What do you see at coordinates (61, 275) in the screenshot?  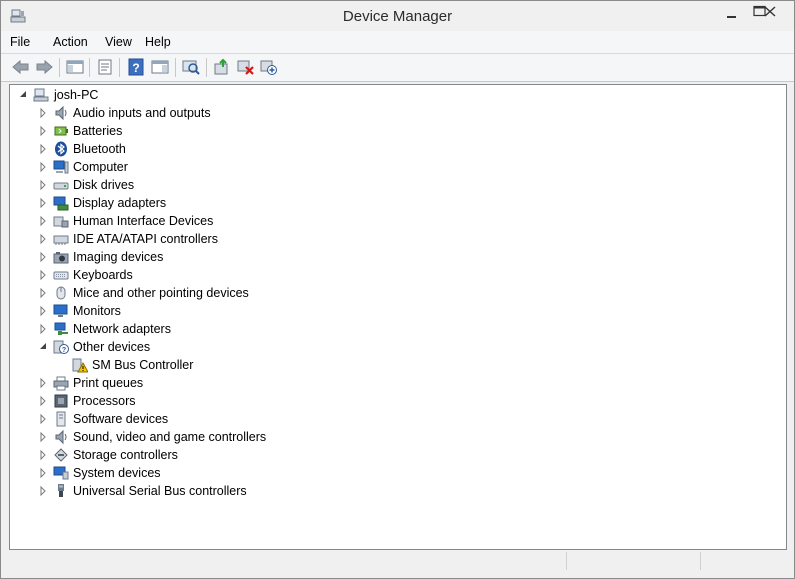 I see `keyboard-icon` at bounding box center [61, 275].